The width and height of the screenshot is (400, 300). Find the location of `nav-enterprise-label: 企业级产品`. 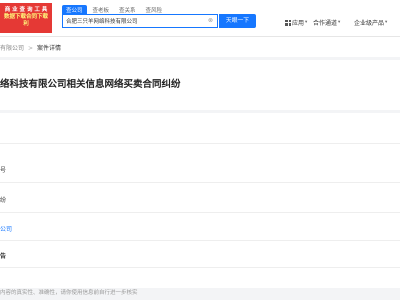

nav-enterprise-label: 企业级产品 is located at coordinates (369, 23).